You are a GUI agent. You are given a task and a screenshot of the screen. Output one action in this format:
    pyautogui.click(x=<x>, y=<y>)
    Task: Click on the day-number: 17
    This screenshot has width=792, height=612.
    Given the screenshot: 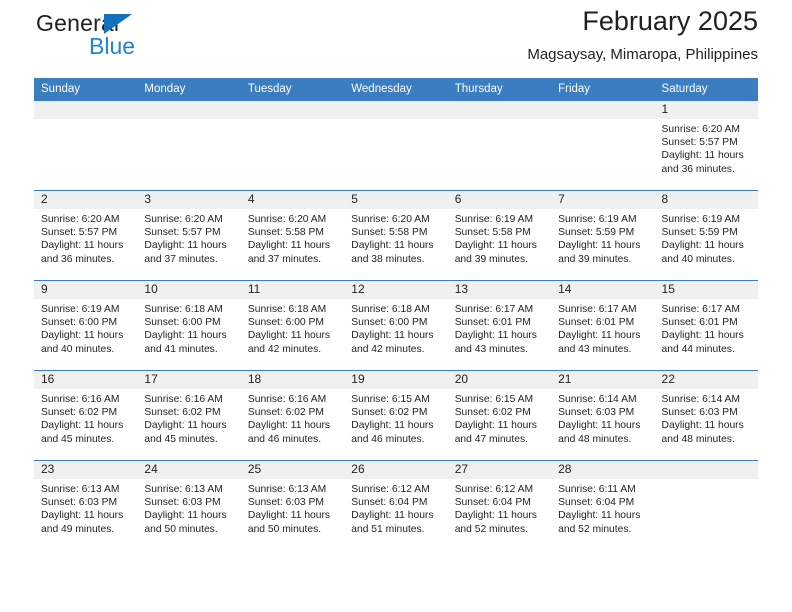 What is the action you would take?
    pyautogui.click(x=189, y=380)
    